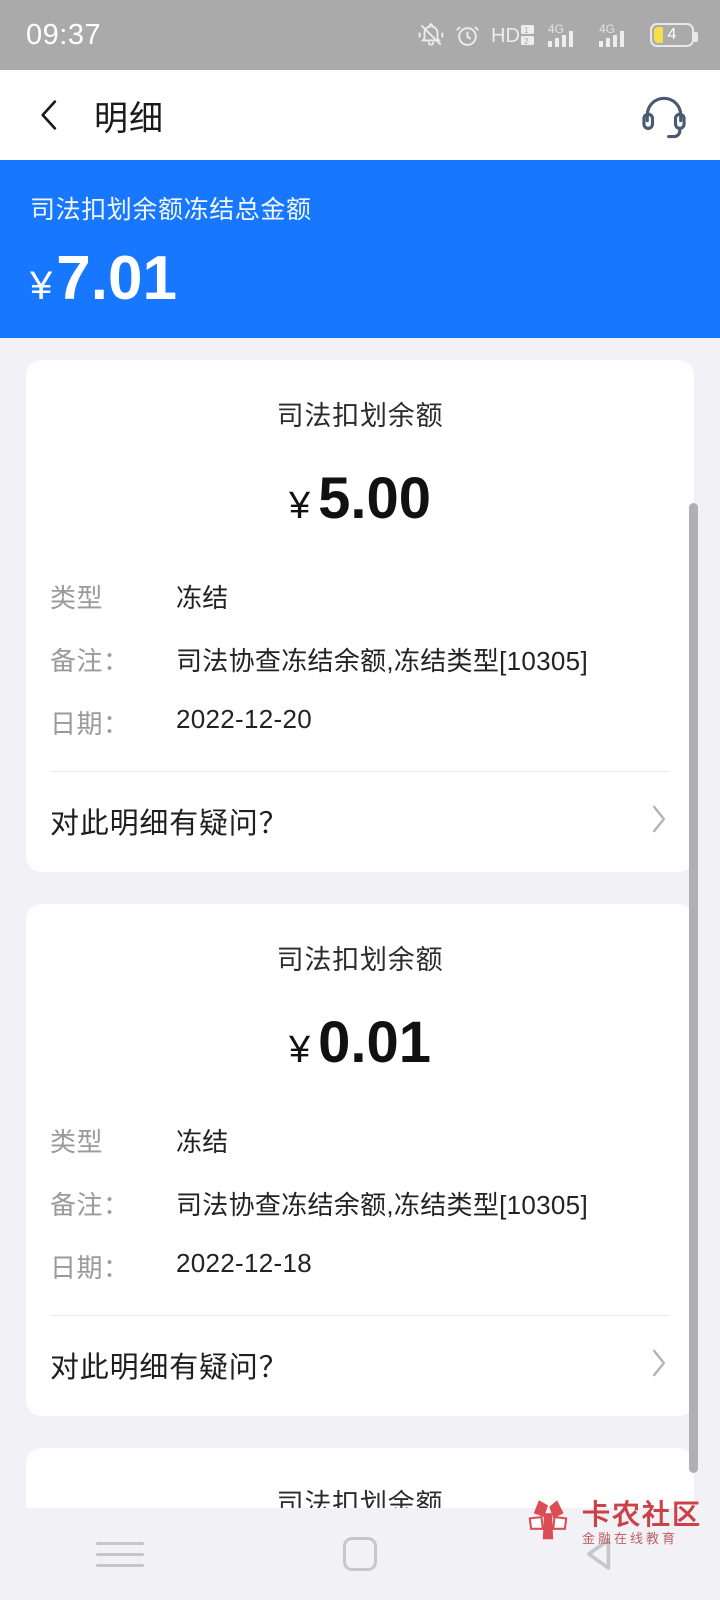  What do you see at coordinates (50, 115) in the screenshot?
I see `chevron-left-icon` at bounding box center [50, 115].